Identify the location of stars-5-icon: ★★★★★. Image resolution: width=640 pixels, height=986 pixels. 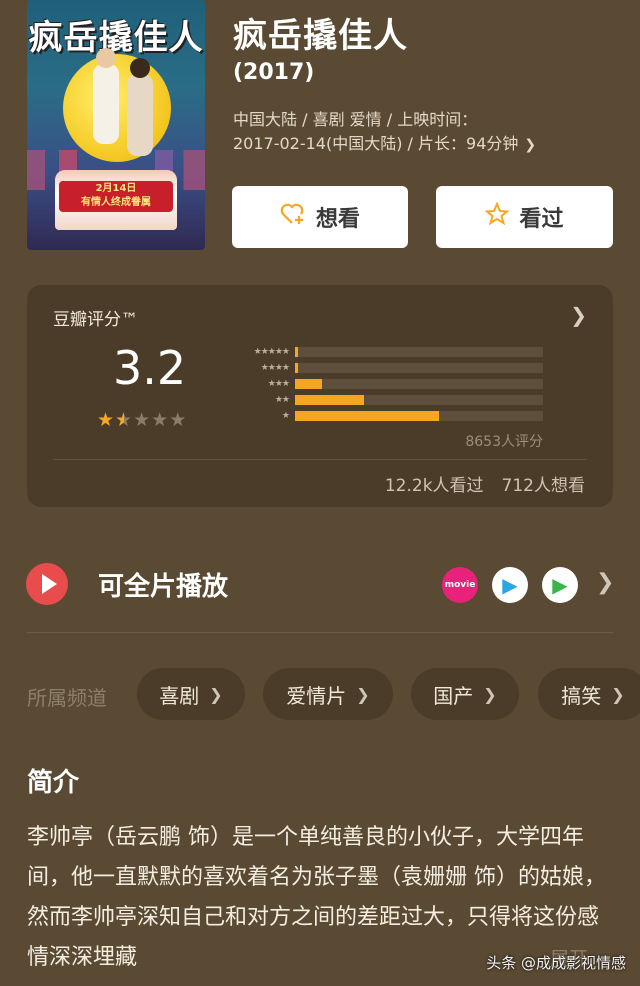
(271, 352).